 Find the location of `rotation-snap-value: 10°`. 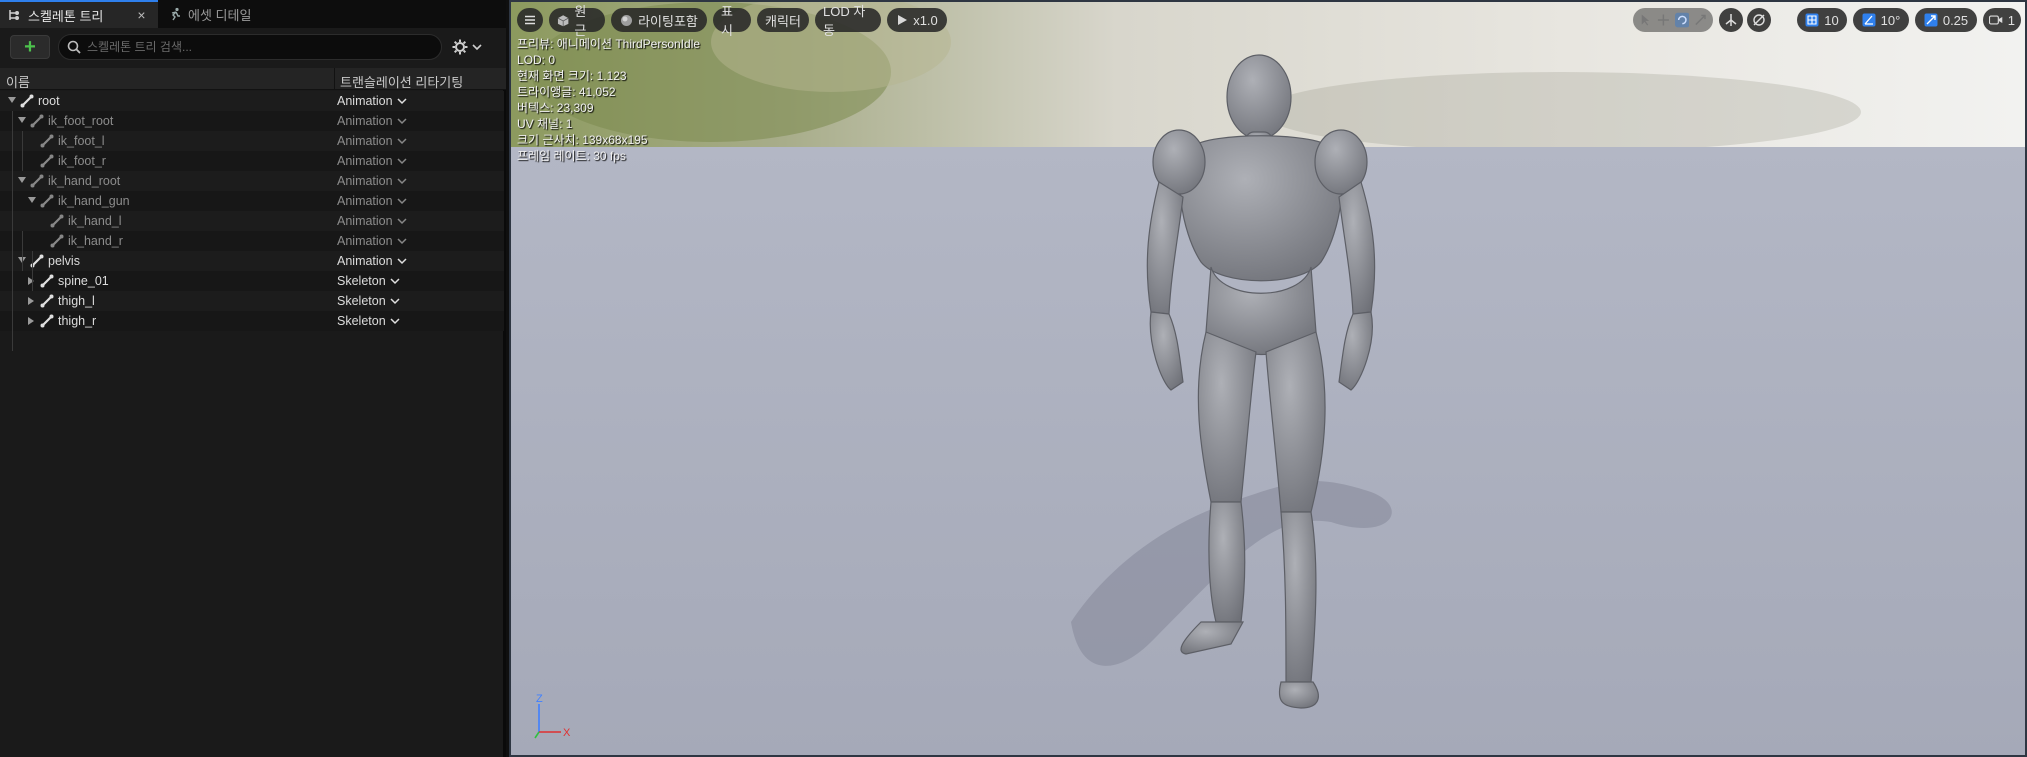

rotation-snap-value: 10° is located at coordinates (1890, 20).